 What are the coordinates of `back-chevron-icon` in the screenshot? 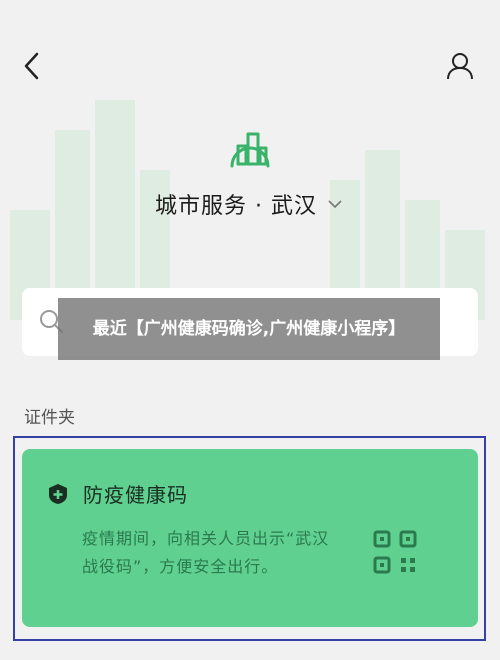 It's located at (31, 66).